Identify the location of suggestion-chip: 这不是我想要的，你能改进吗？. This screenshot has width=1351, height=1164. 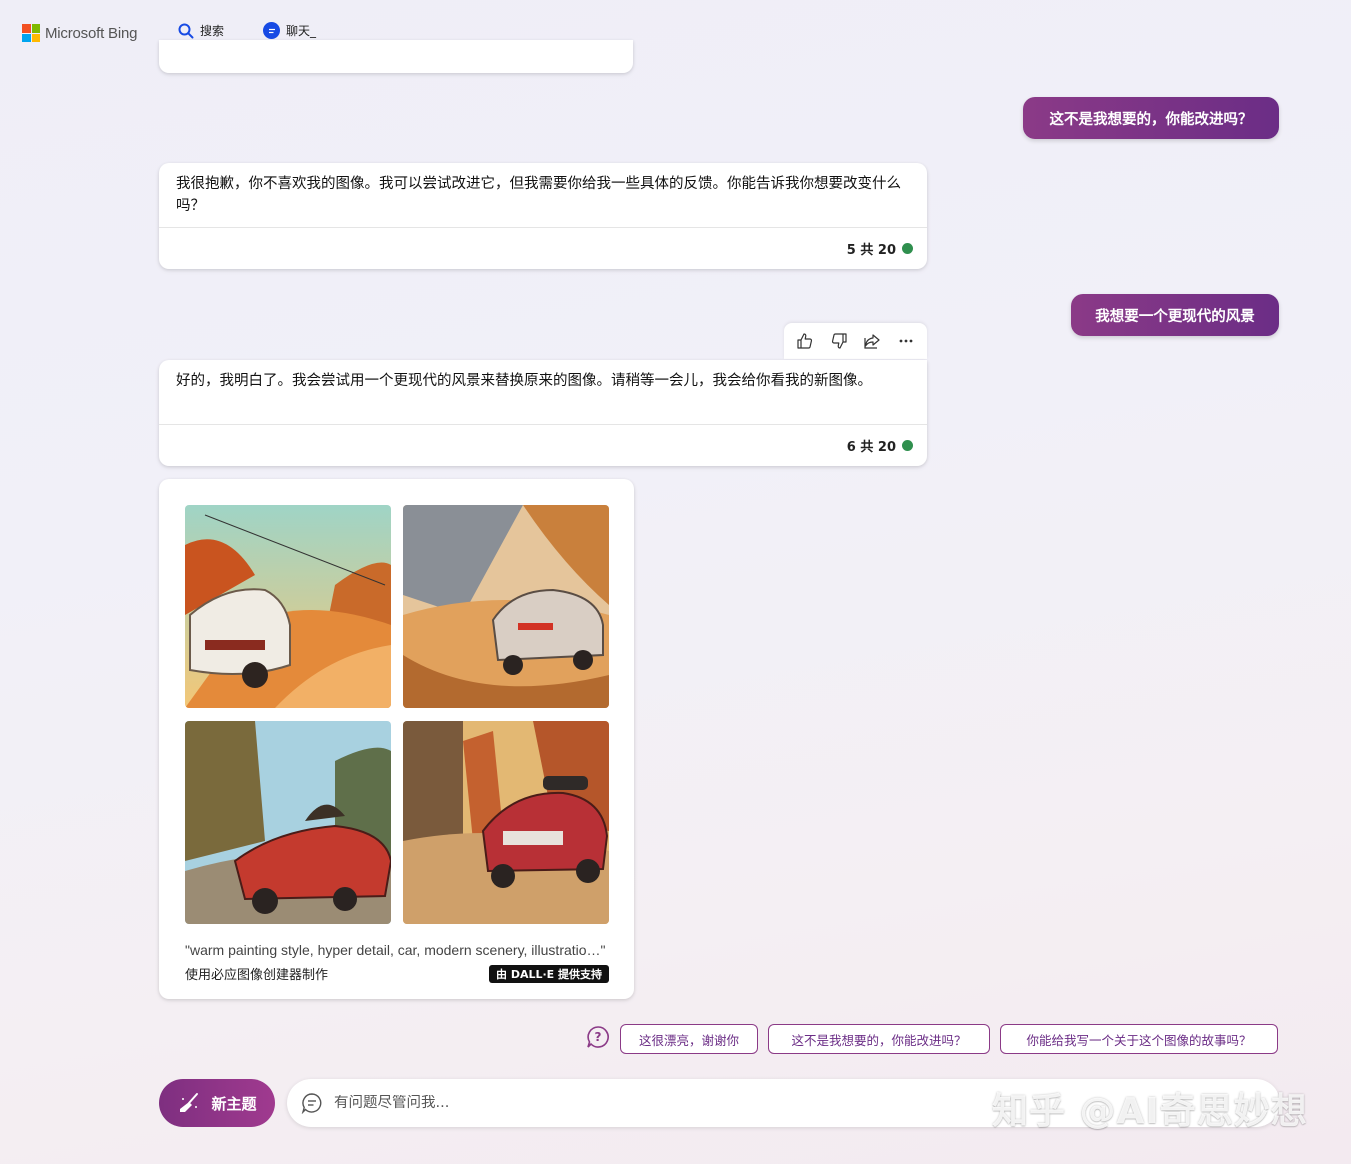
(879, 1039).